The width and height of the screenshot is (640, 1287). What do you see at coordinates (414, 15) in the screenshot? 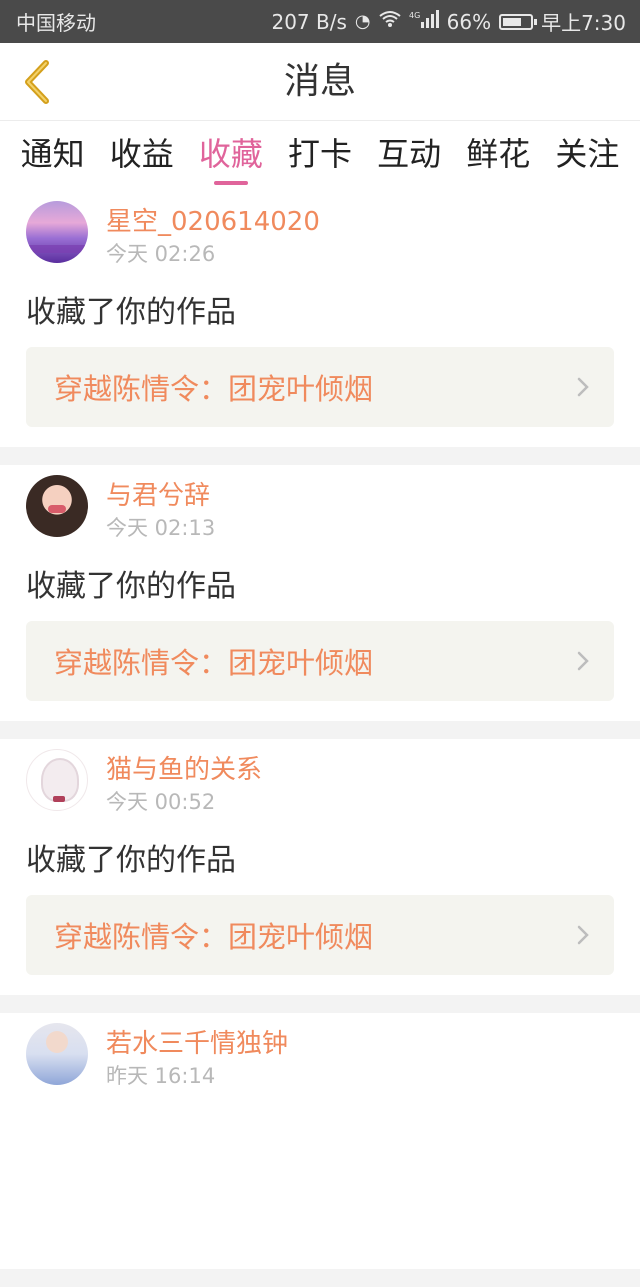
I see `network-type: 4G` at bounding box center [414, 15].